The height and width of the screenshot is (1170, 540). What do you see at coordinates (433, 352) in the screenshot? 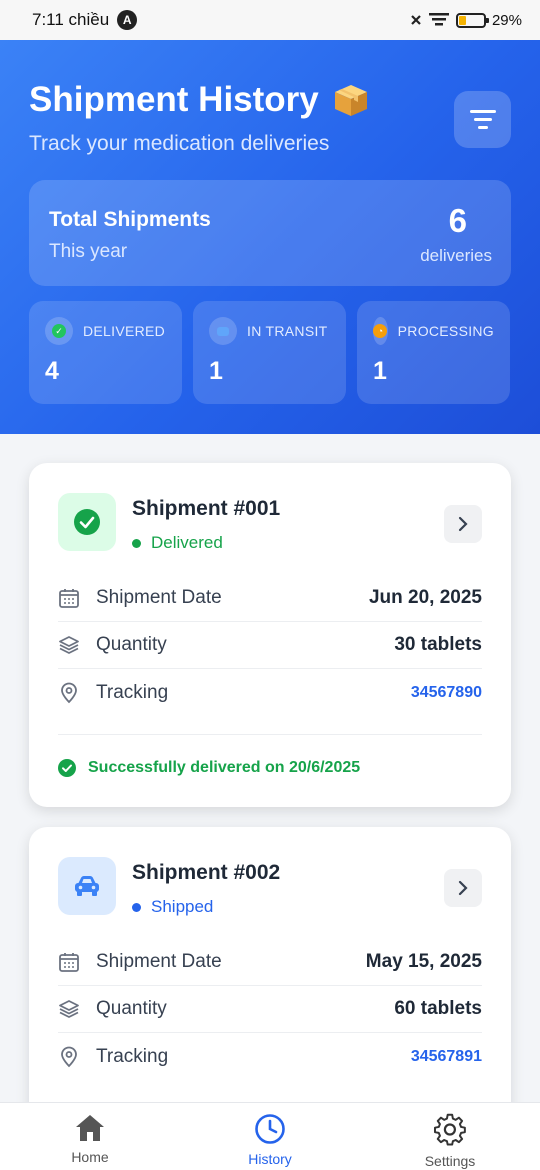
I see `stat-card-processing: ◔ PROCESSING 1` at bounding box center [433, 352].